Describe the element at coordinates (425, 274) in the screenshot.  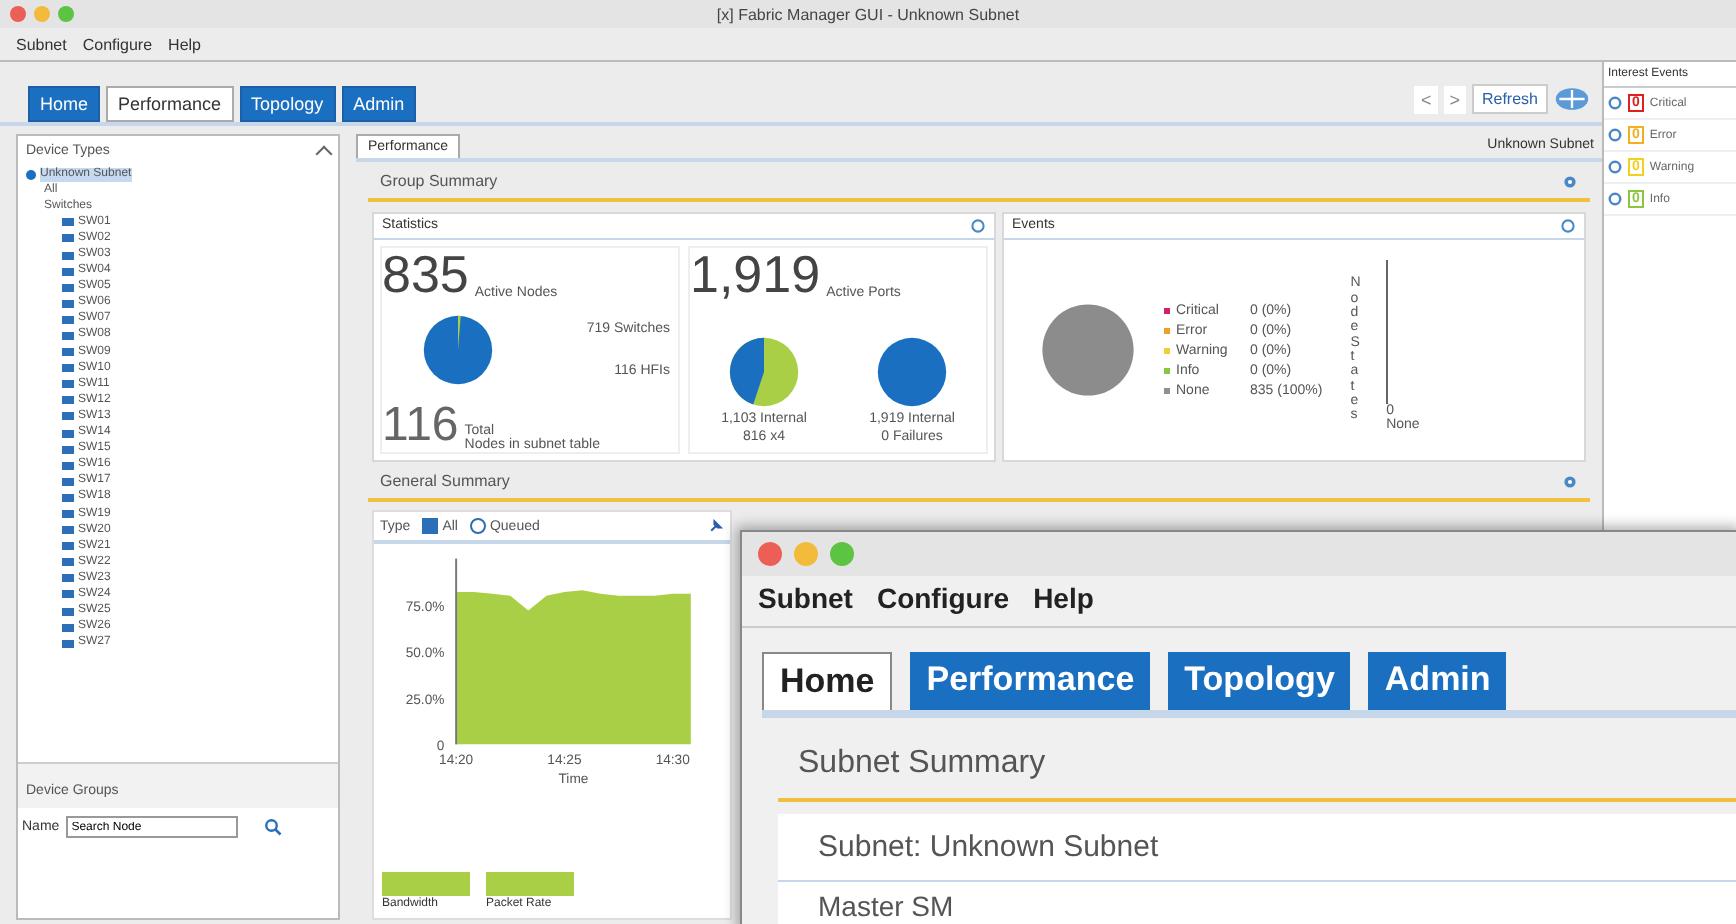
I see `node-count: 835` at that location.